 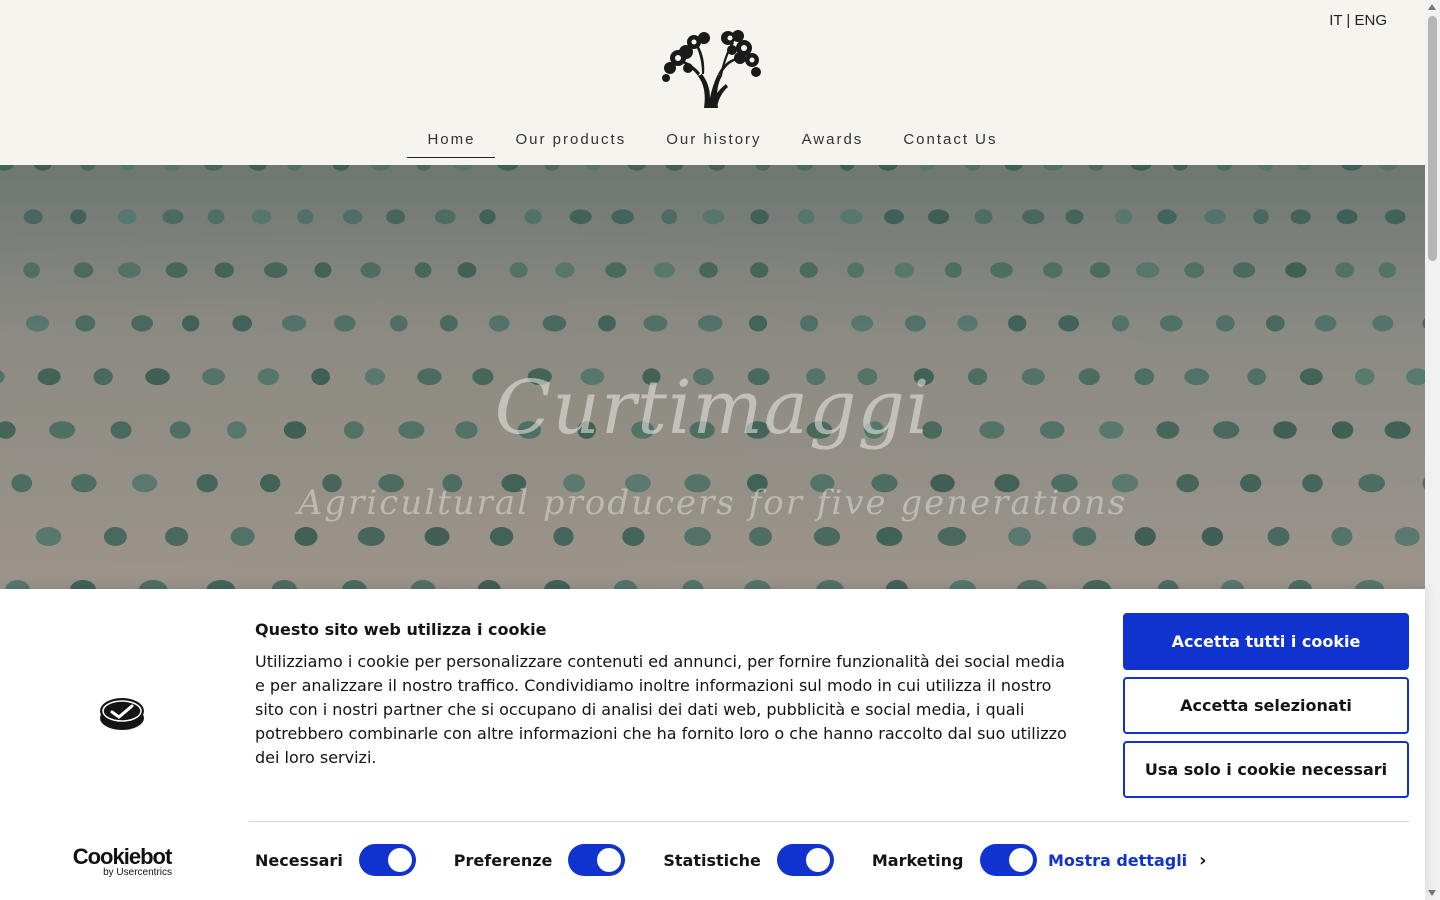 What do you see at coordinates (950, 143) in the screenshot?
I see `nav-contact-us: Contact Us` at bounding box center [950, 143].